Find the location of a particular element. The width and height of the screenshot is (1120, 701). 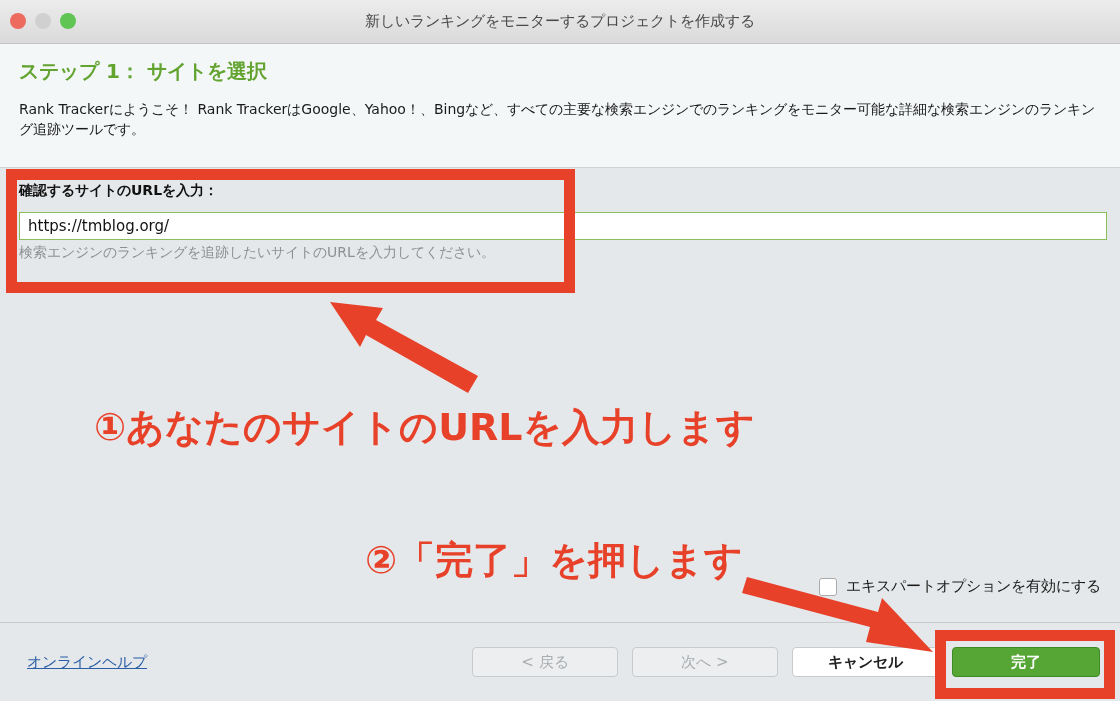

finish-button: 完了 is located at coordinates (1026, 662).